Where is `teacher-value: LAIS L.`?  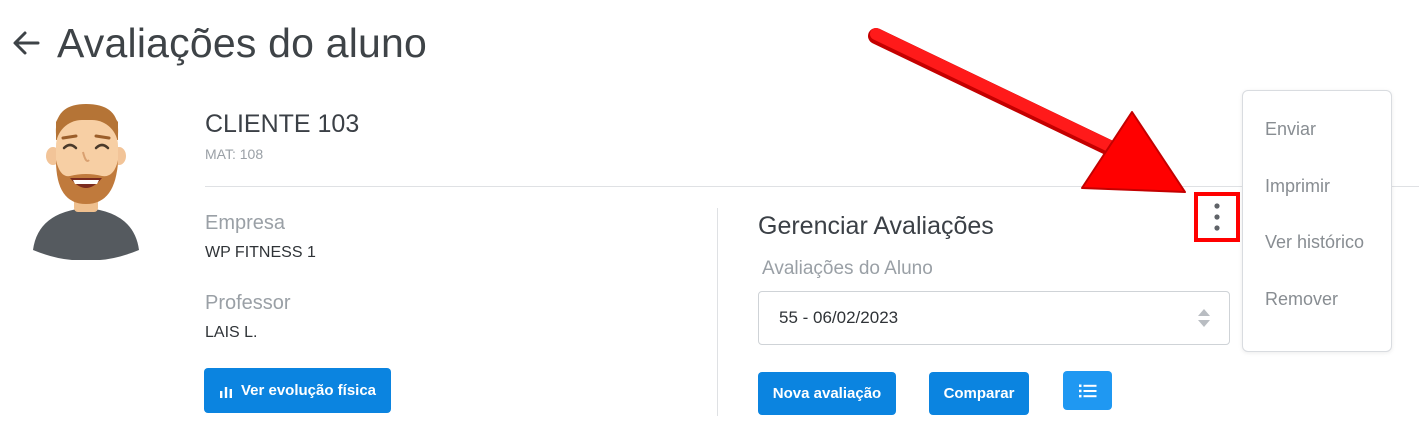 teacher-value: LAIS L. is located at coordinates (231, 332).